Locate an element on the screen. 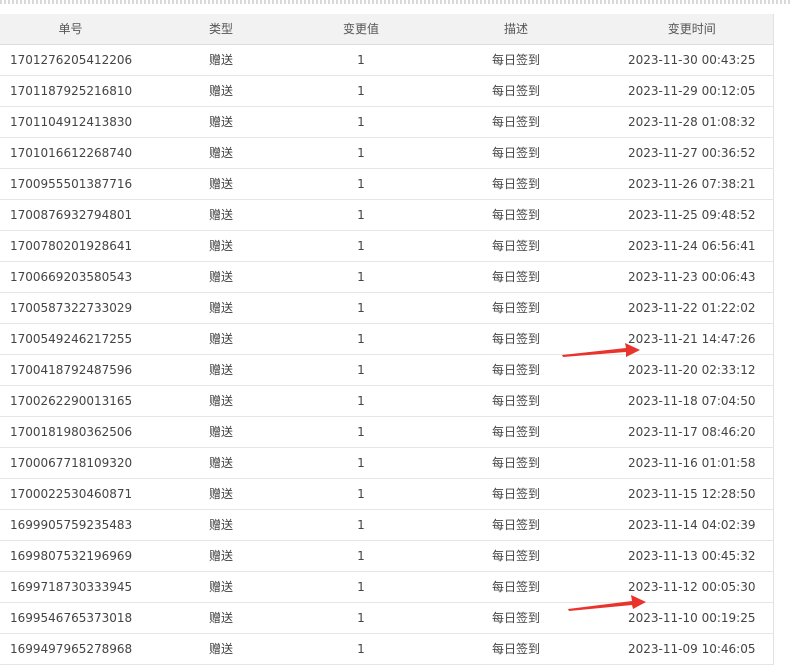 The image size is (790, 667). cell-change-time: 2023-11-22 01:22:02 is located at coordinates (692, 308).